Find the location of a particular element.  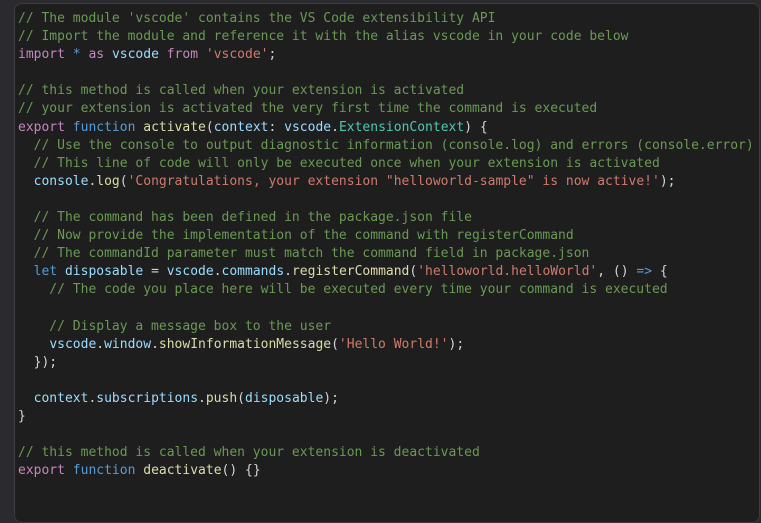

code-token-keyword: as is located at coordinates (96, 55).